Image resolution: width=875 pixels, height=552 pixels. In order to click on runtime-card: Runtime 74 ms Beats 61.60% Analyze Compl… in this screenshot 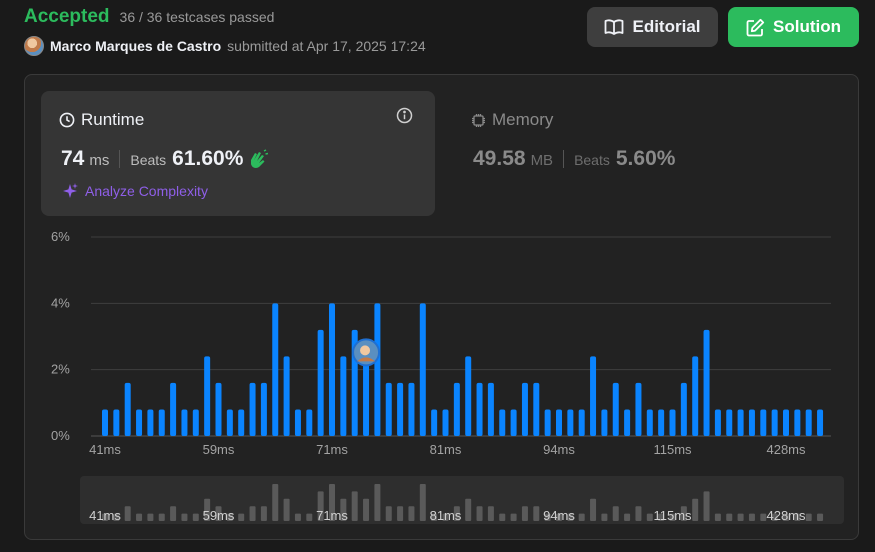, I will do `click(238, 153)`.